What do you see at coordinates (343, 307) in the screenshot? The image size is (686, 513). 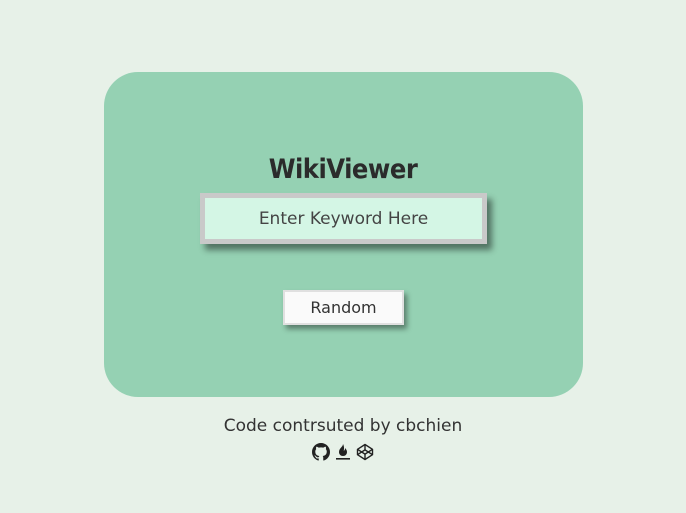 I see `random-button: Random` at bounding box center [343, 307].